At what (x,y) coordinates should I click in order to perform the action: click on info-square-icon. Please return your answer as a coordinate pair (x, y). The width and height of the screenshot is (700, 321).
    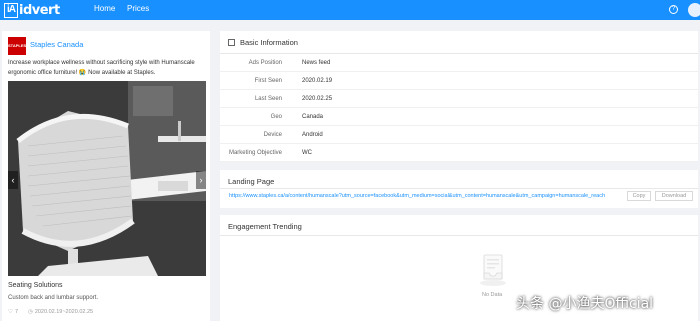
    Looking at the image, I should click on (231, 42).